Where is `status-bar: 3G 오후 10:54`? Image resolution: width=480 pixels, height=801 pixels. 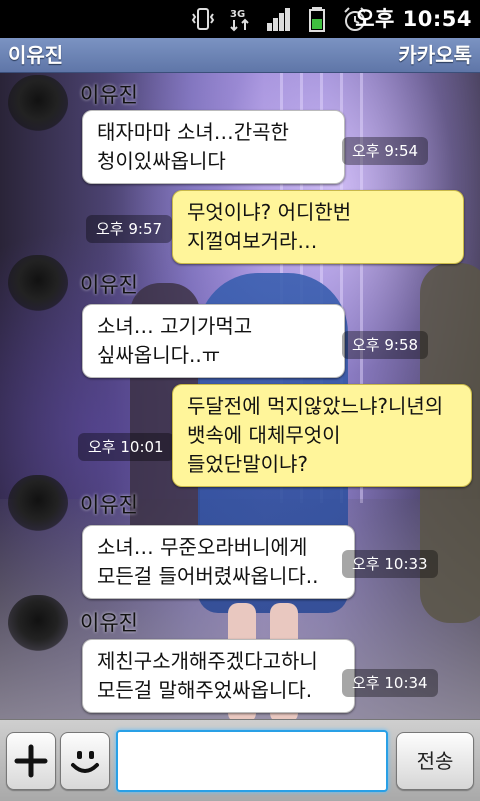 status-bar: 3G 오후 10:54 is located at coordinates (240, 19).